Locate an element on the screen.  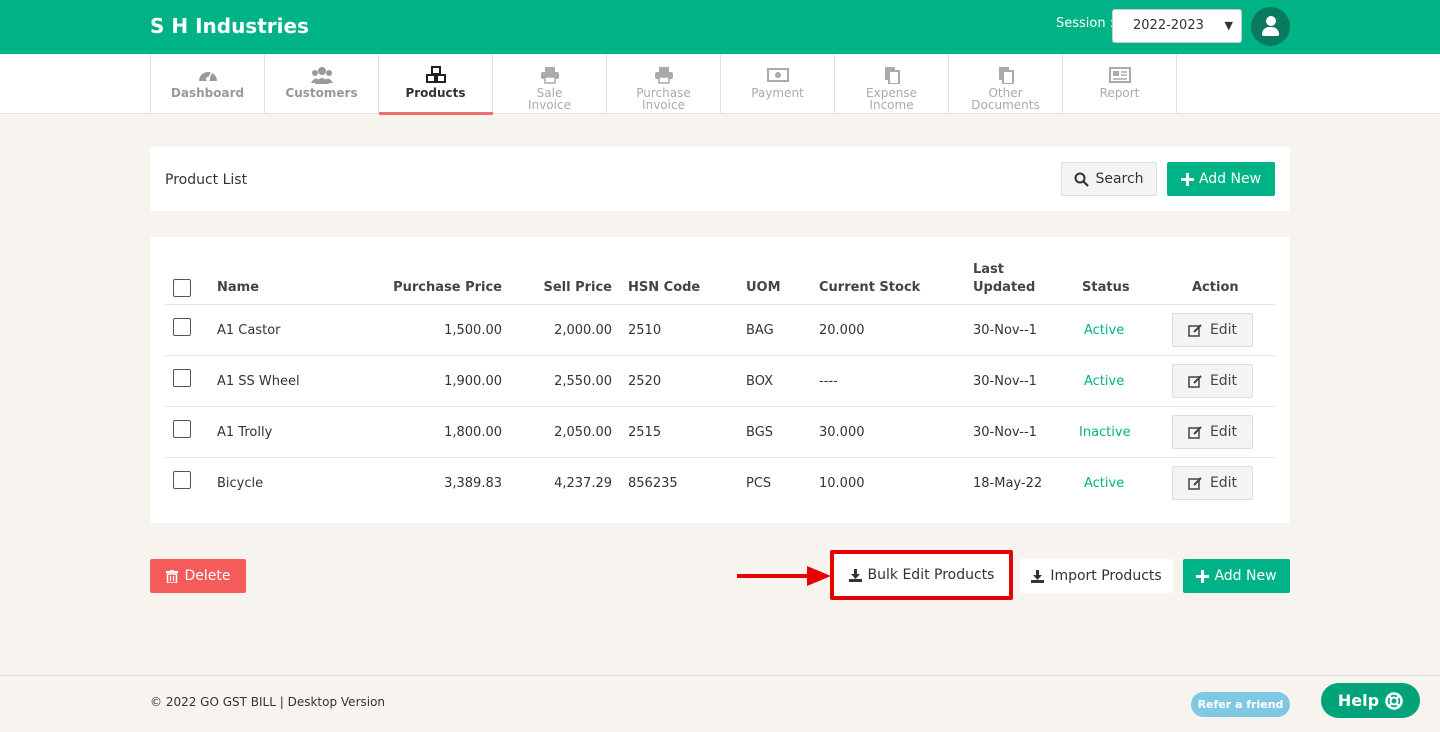
header-name: Name is located at coordinates (238, 287).